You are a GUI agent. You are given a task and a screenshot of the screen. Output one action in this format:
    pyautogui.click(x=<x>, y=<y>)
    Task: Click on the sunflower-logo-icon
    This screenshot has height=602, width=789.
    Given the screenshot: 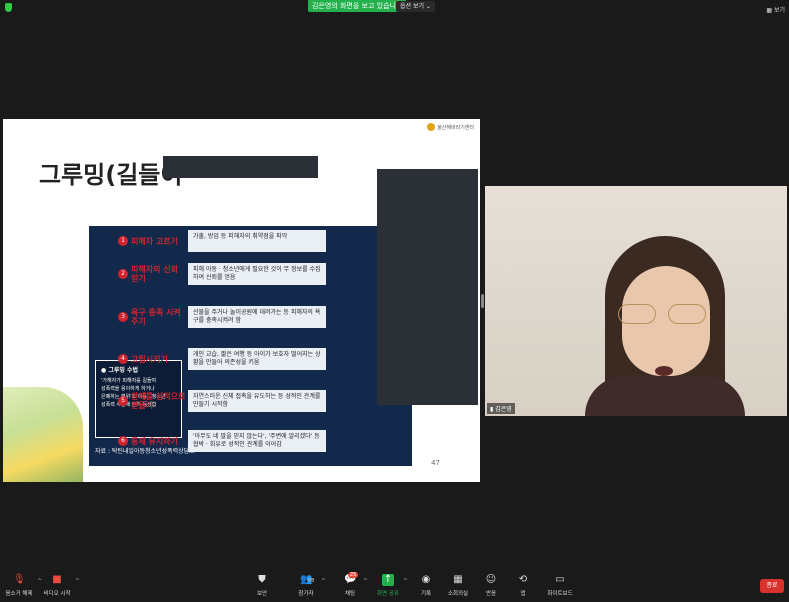 What is the action you would take?
    pyautogui.click(x=431, y=127)
    